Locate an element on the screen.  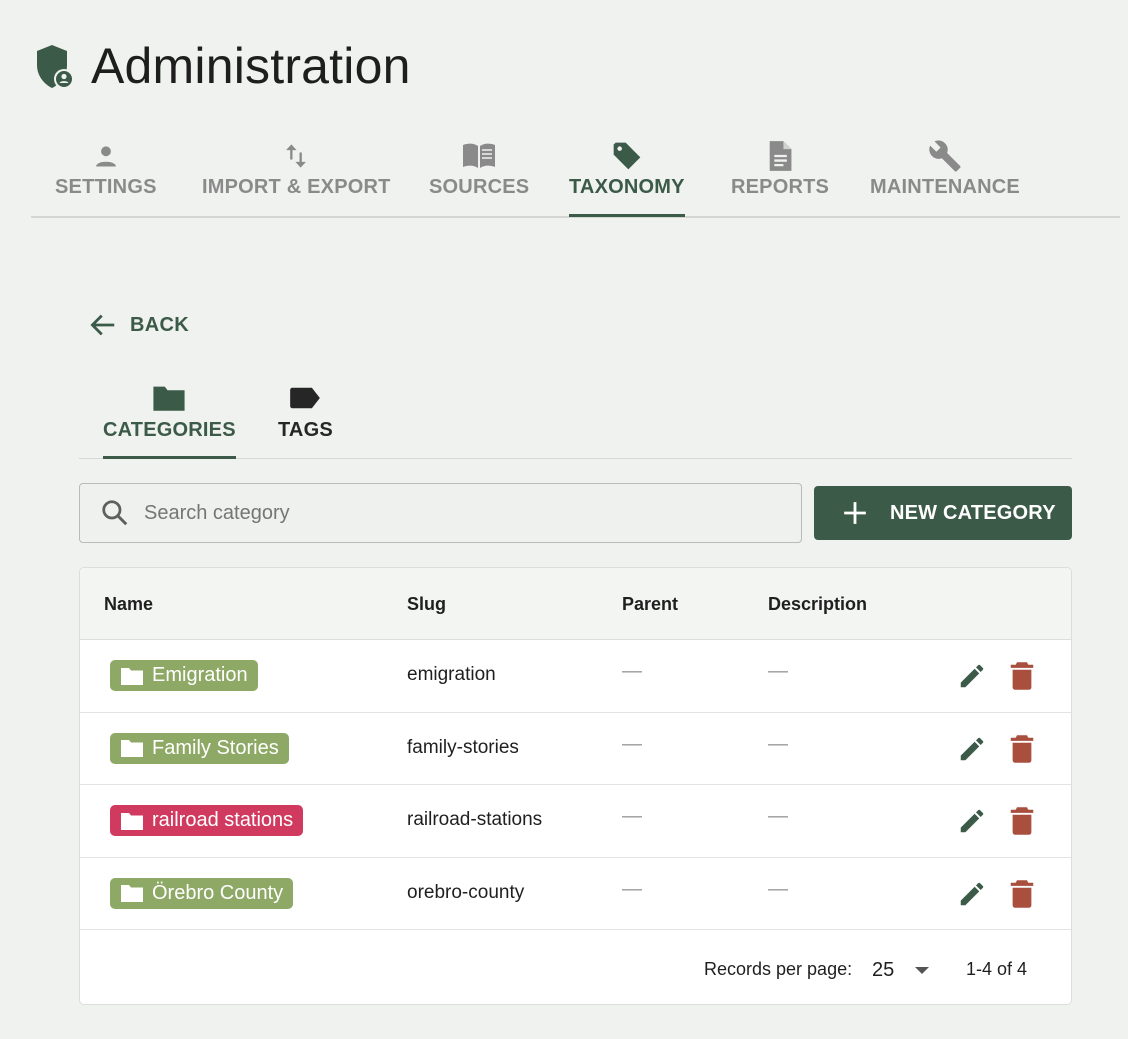
tab-label: IMPORT & EXPORT is located at coordinates (296, 187).